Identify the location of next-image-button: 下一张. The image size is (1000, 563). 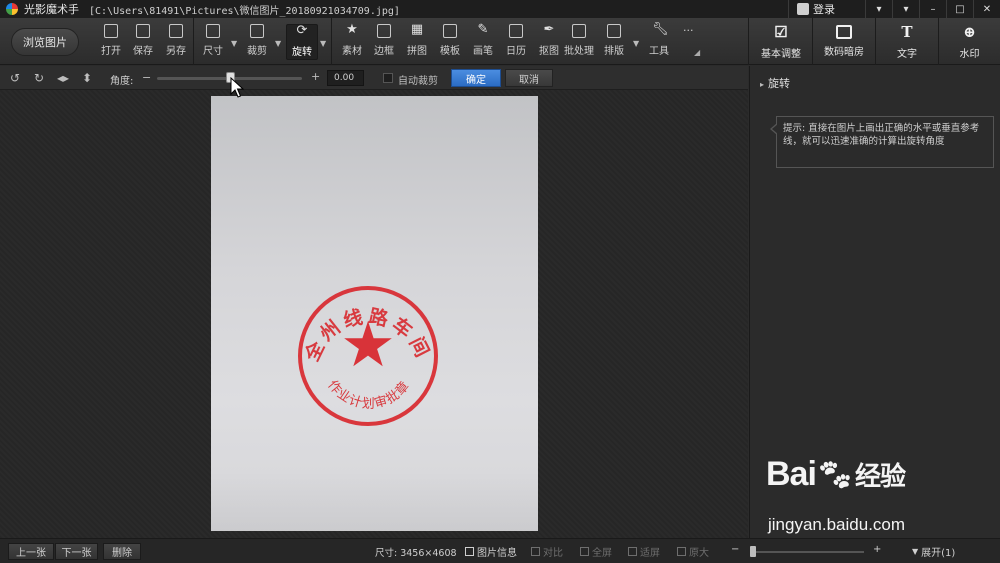
(76, 551).